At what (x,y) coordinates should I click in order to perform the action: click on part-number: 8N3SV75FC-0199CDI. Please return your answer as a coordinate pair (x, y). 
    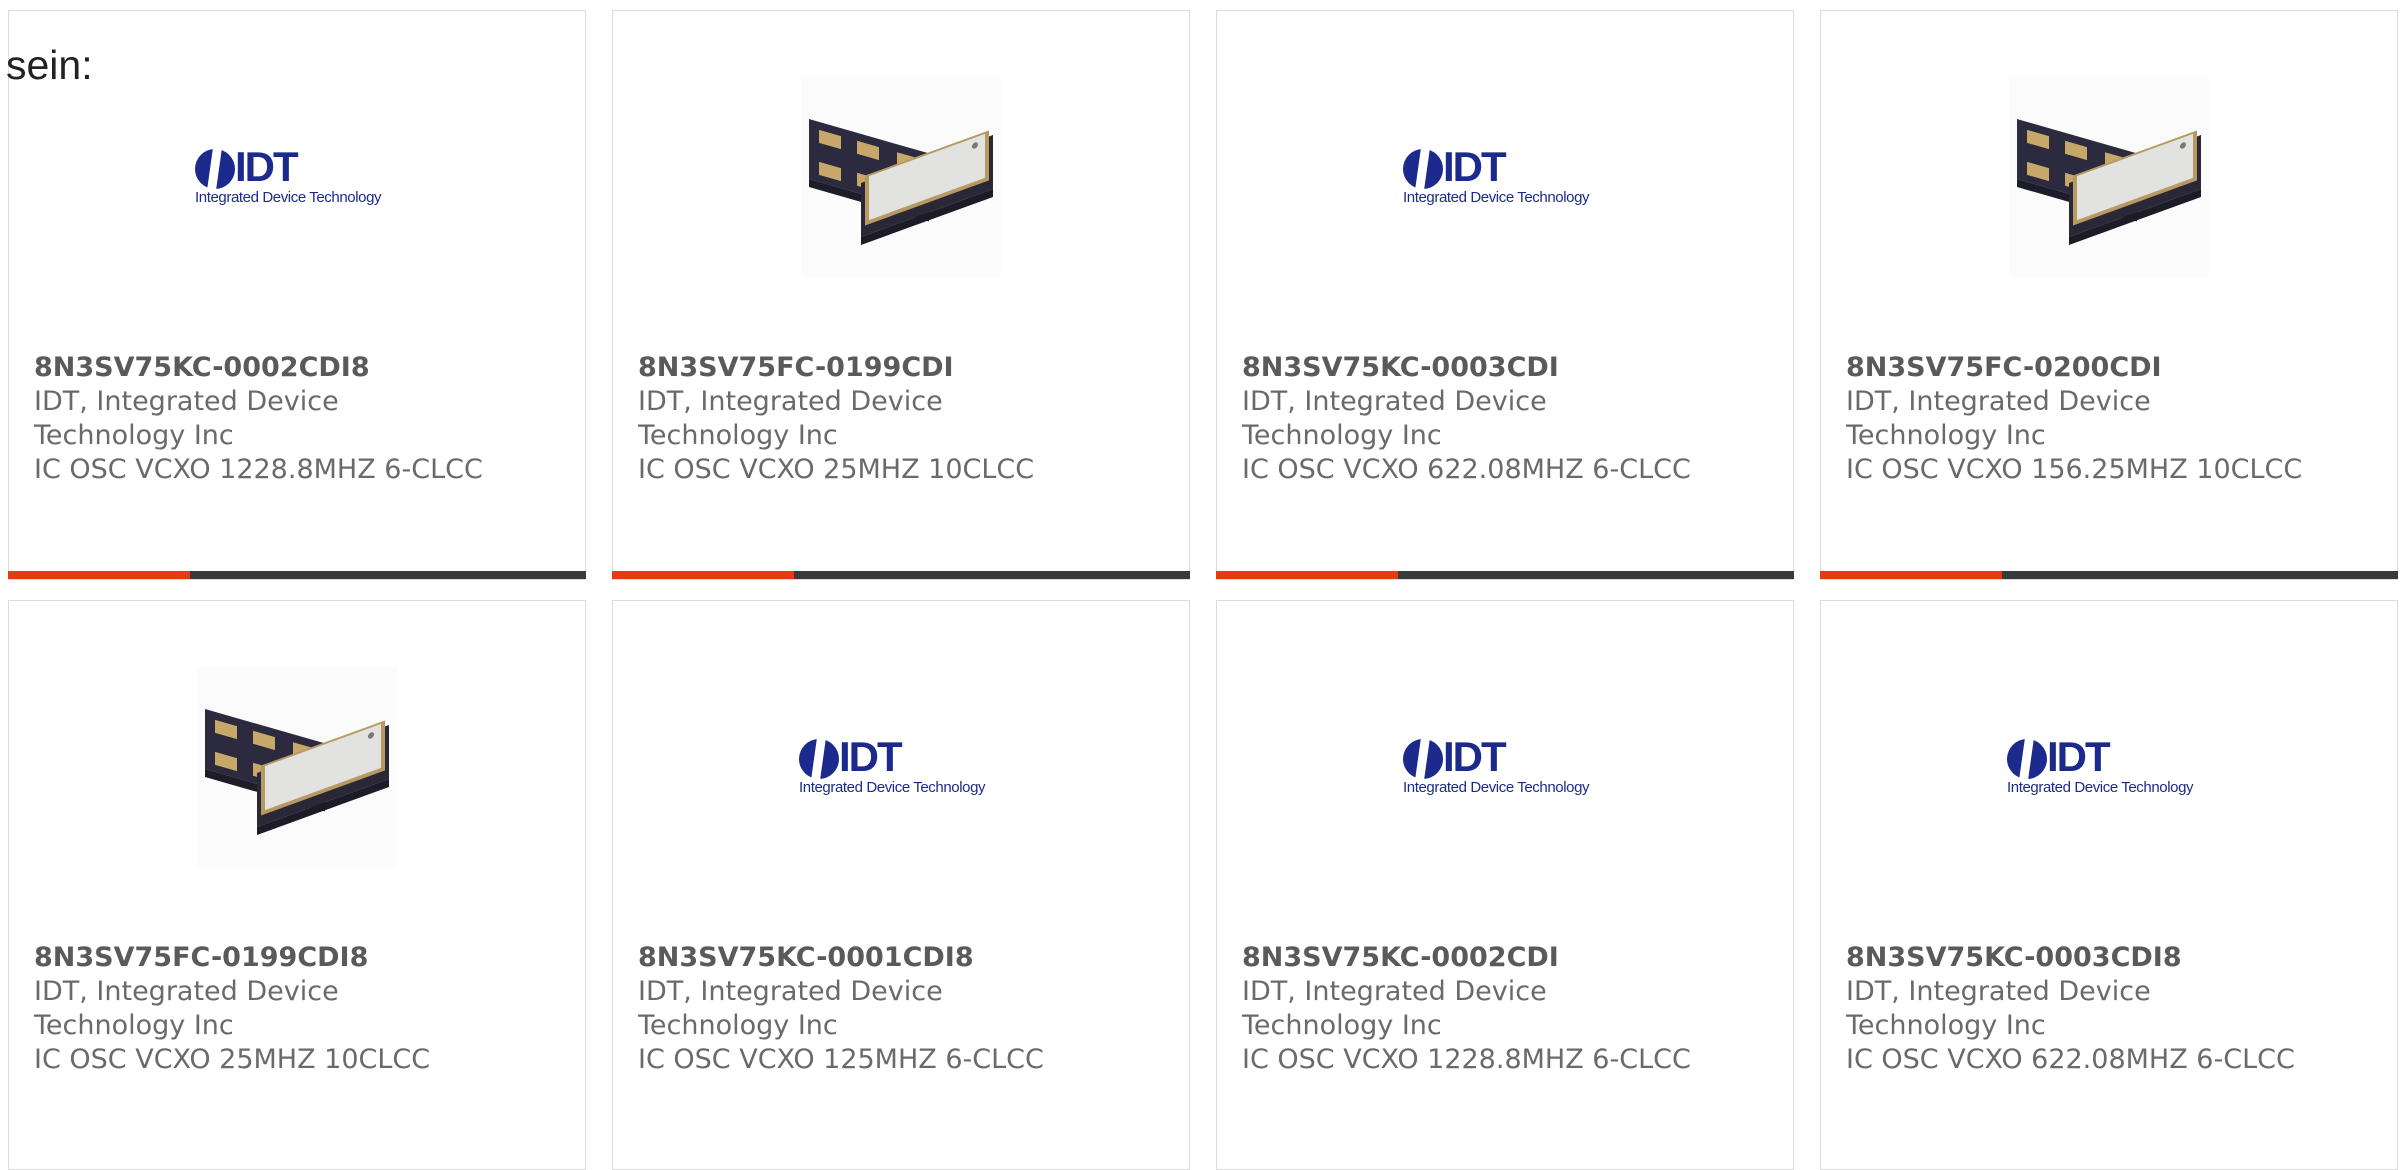
    Looking at the image, I should click on (868, 368).